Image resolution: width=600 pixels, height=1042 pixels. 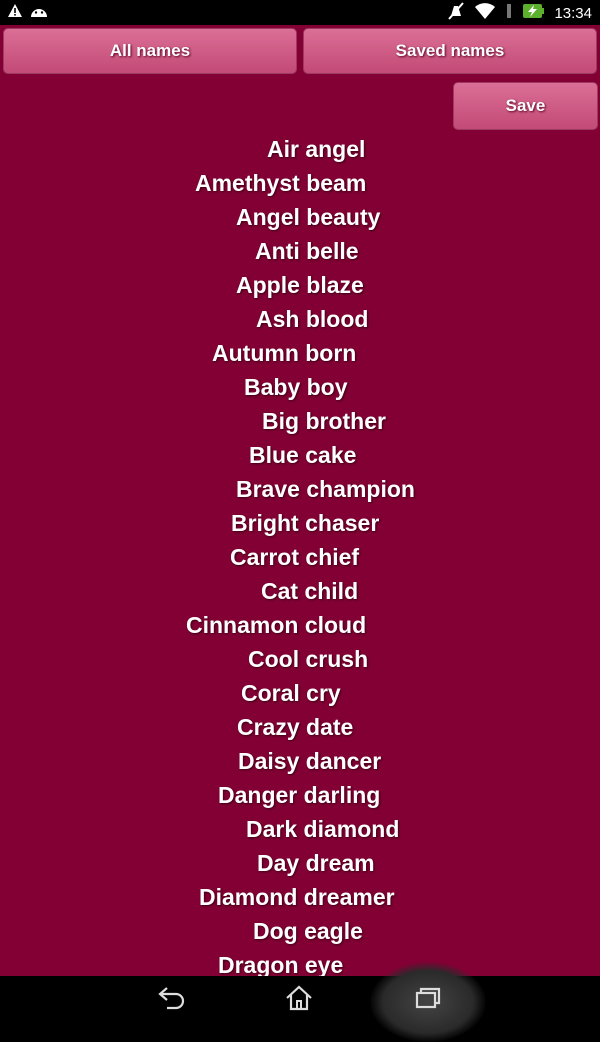 I want to click on name-list-item: Air angel, so click(x=316, y=149).